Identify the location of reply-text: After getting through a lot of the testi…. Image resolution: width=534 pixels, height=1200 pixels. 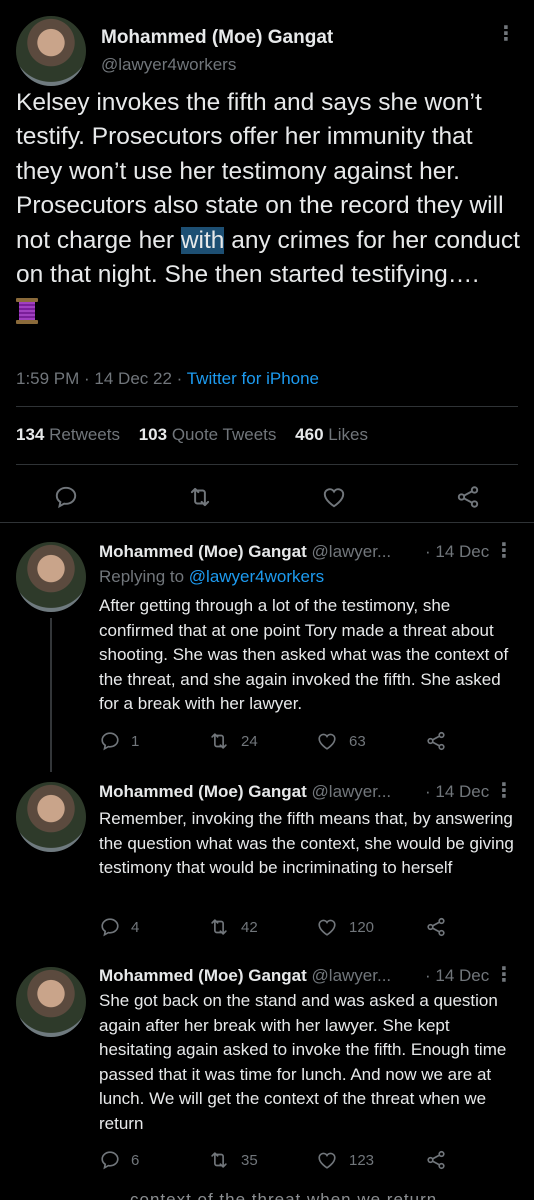
(304, 655).